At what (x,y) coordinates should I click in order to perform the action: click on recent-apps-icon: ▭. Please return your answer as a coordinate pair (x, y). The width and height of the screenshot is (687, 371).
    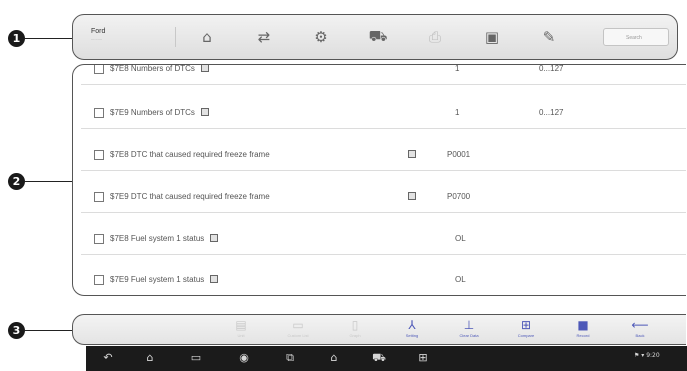
    Looking at the image, I should click on (196, 358).